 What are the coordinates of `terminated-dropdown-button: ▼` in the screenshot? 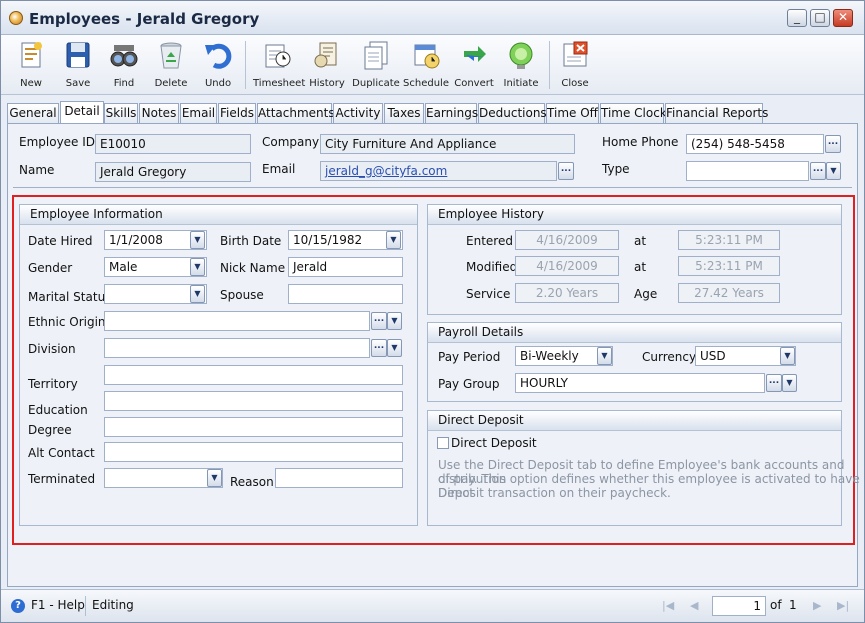 It's located at (214, 478).